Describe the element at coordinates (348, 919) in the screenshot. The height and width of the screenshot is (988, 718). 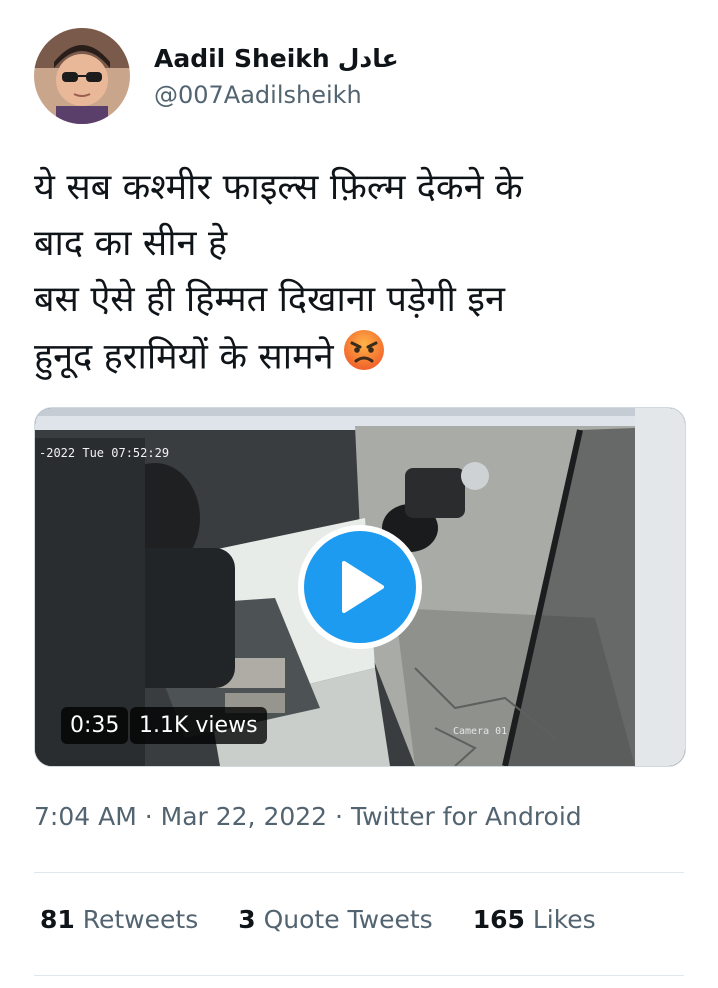
I see `quote-tweets-label: Quote Tweets` at that location.